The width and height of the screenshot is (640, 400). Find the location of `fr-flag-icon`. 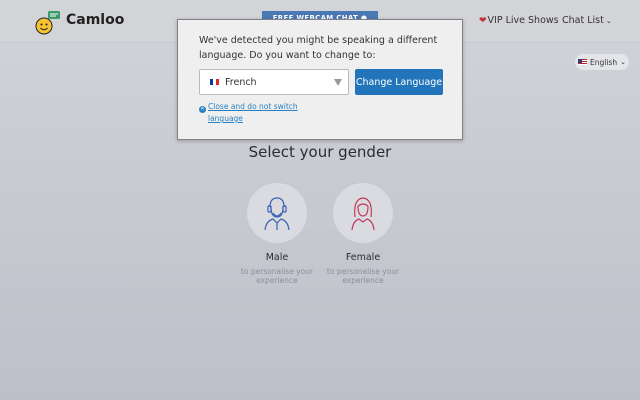

fr-flag-icon is located at coordinates (214, 82).